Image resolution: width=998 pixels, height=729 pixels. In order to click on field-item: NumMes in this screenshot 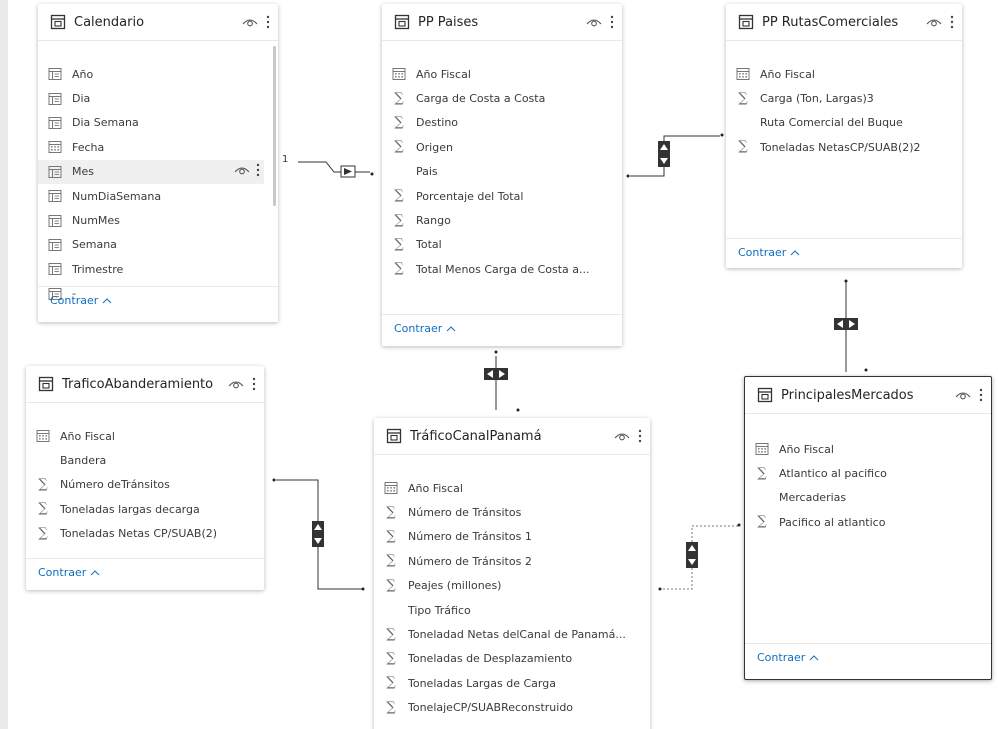, I will do `click(158, 220)`.